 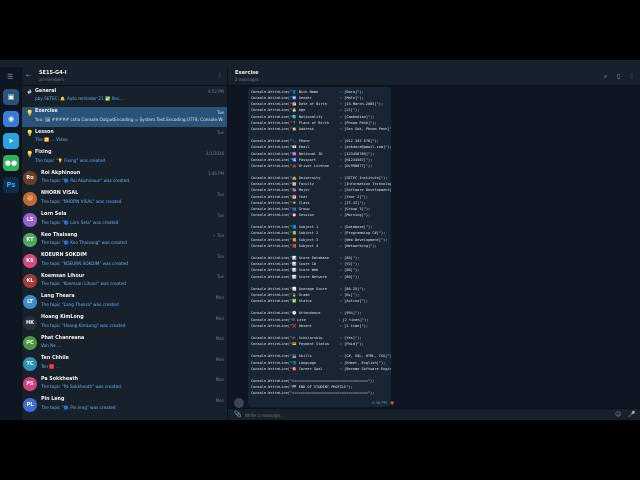 What do you see at coordinates (11, 97) in the screenshot?
I see `folder-all-chats: ▣` at bounding box center [11, 97].